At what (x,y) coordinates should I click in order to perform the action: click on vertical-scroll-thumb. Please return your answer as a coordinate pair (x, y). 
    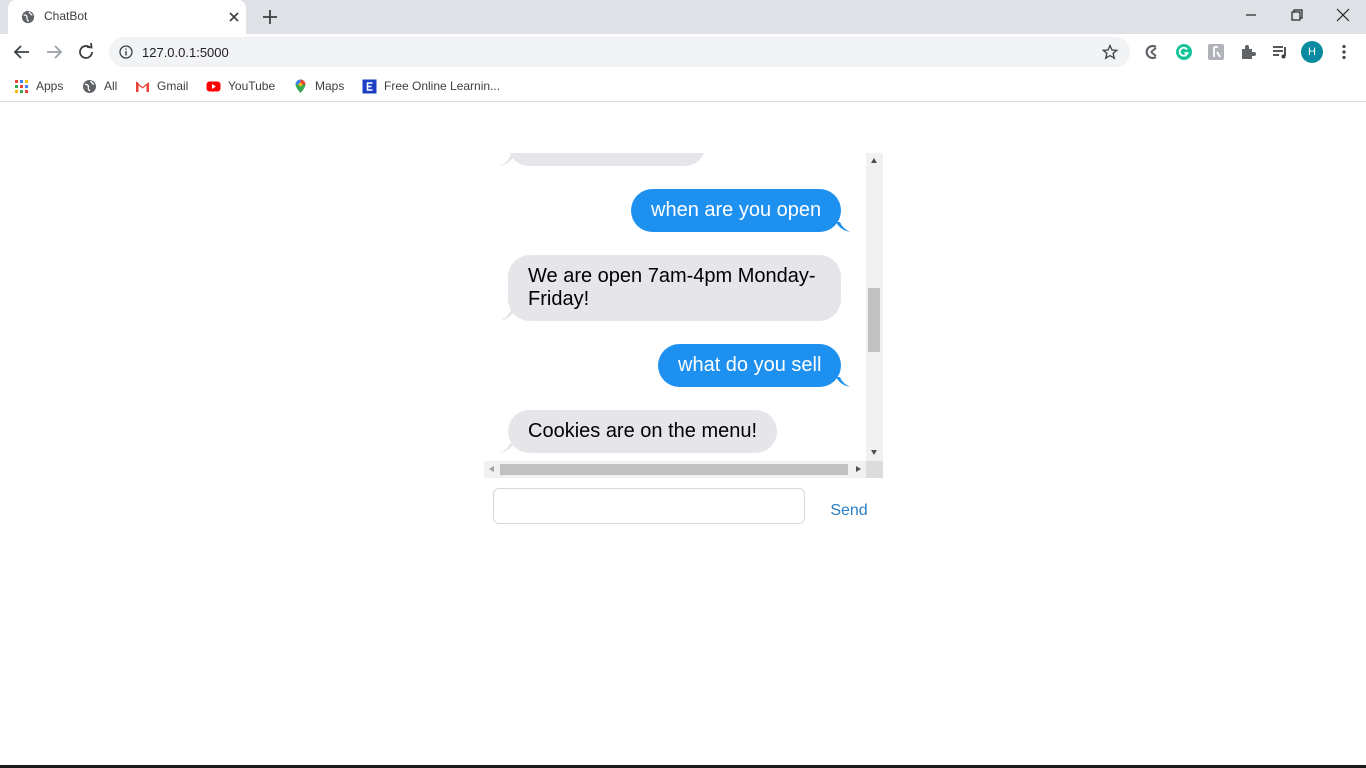
    Looking at the image, I should click on (874, 320).